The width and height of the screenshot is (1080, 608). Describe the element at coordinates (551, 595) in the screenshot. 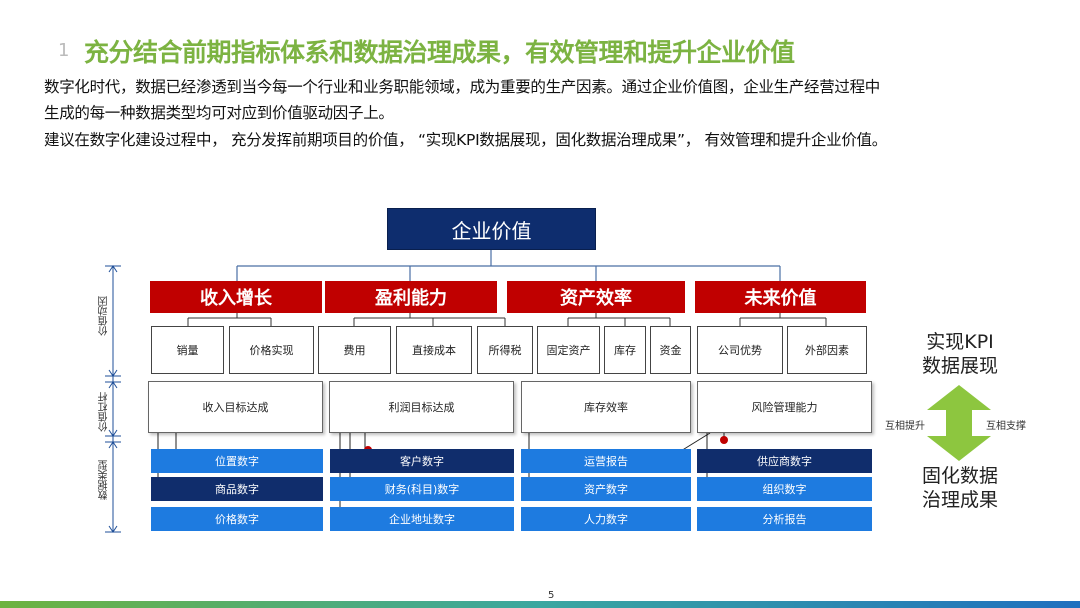

I see `page-number: 5` at that location.